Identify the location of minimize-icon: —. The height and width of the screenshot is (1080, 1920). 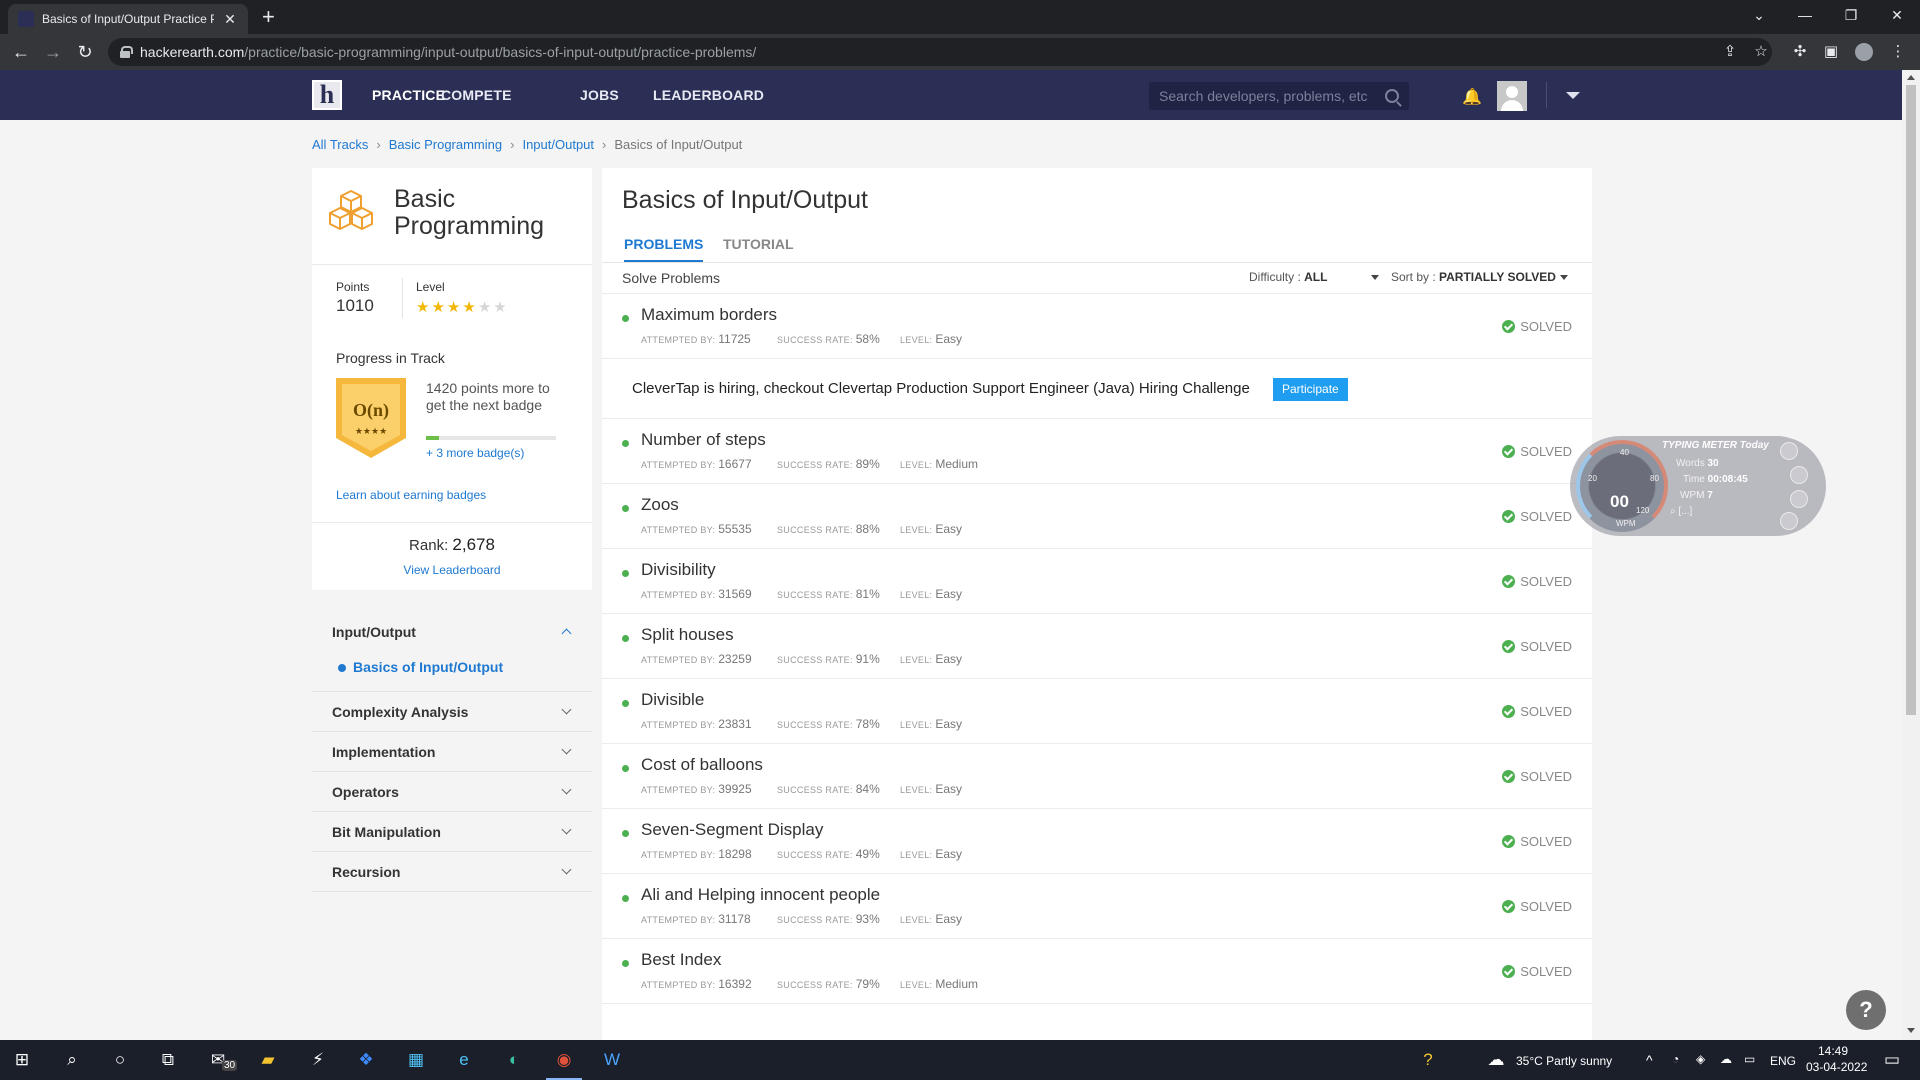
(1805, 15).